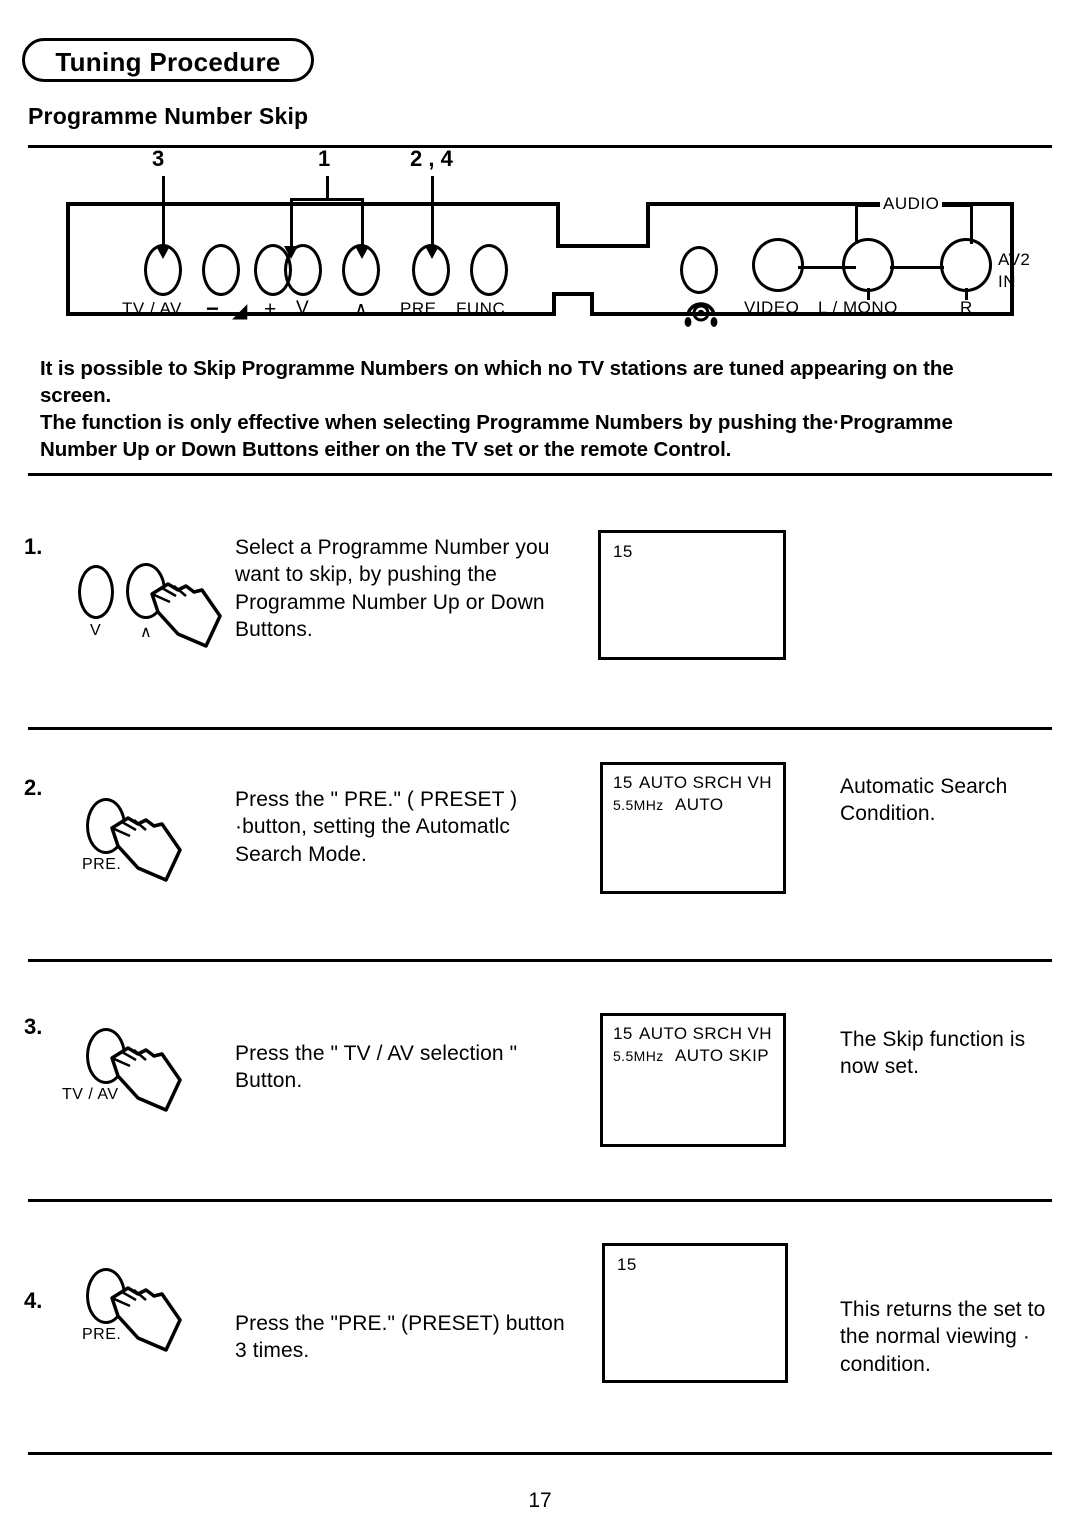  I want to click on volume-symbol-icon: ◢, so click(240, 311).